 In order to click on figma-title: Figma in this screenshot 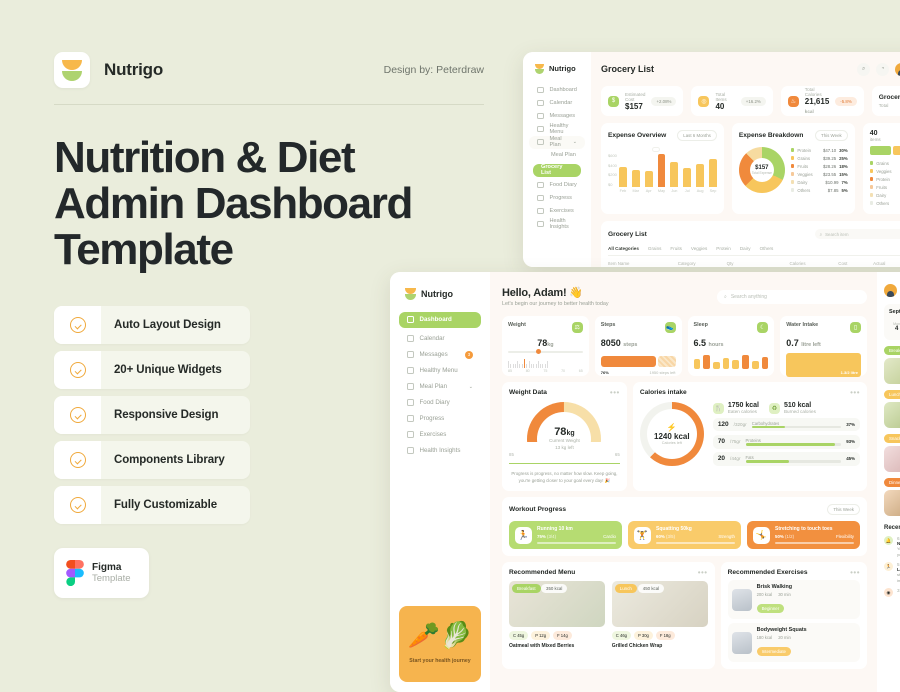, I will do `click(107, 568)`.